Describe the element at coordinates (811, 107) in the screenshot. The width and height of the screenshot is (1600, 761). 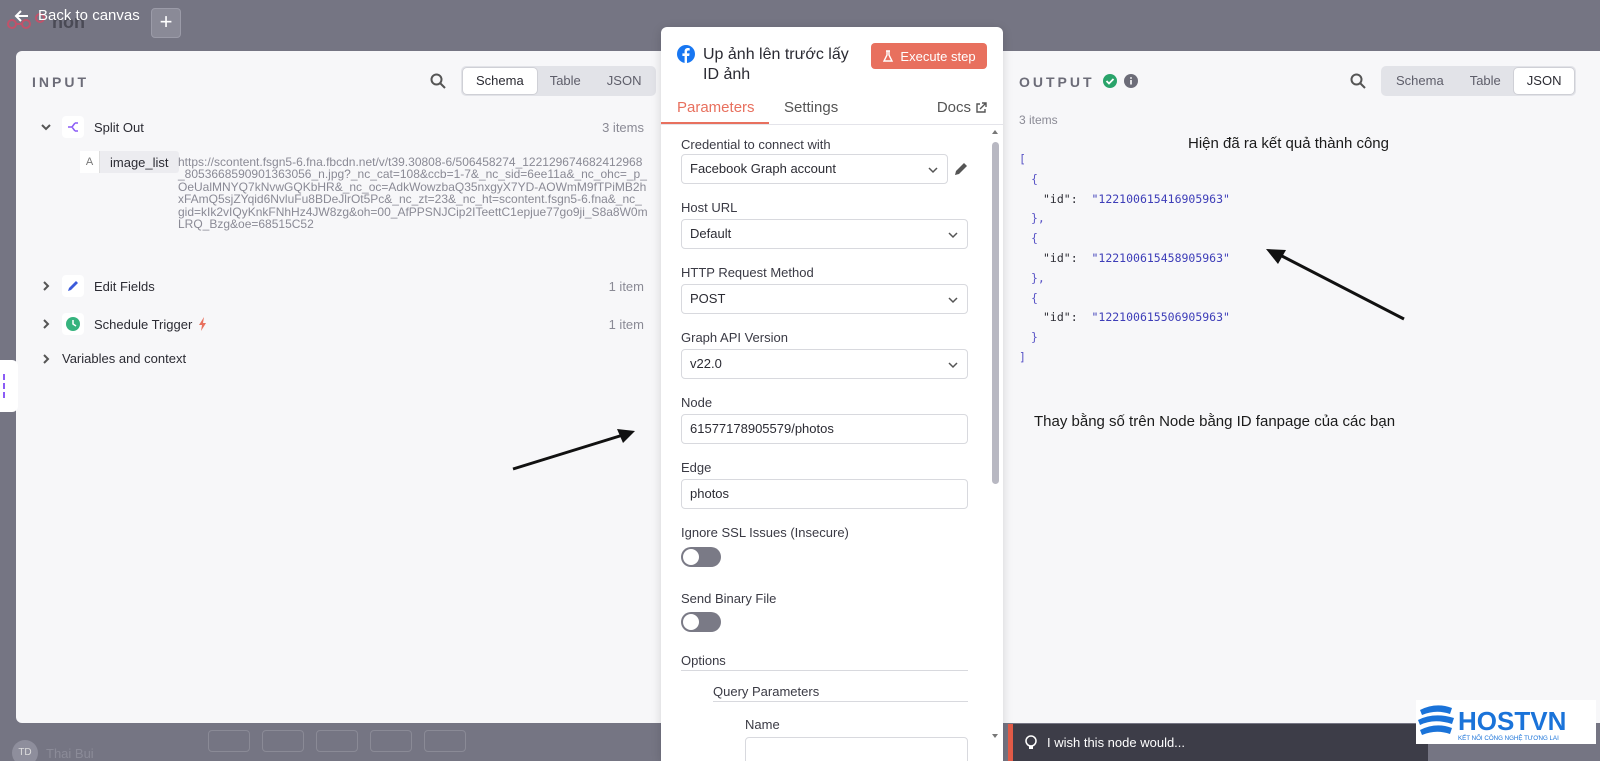
I see `tab-settings: Settings` at that location.